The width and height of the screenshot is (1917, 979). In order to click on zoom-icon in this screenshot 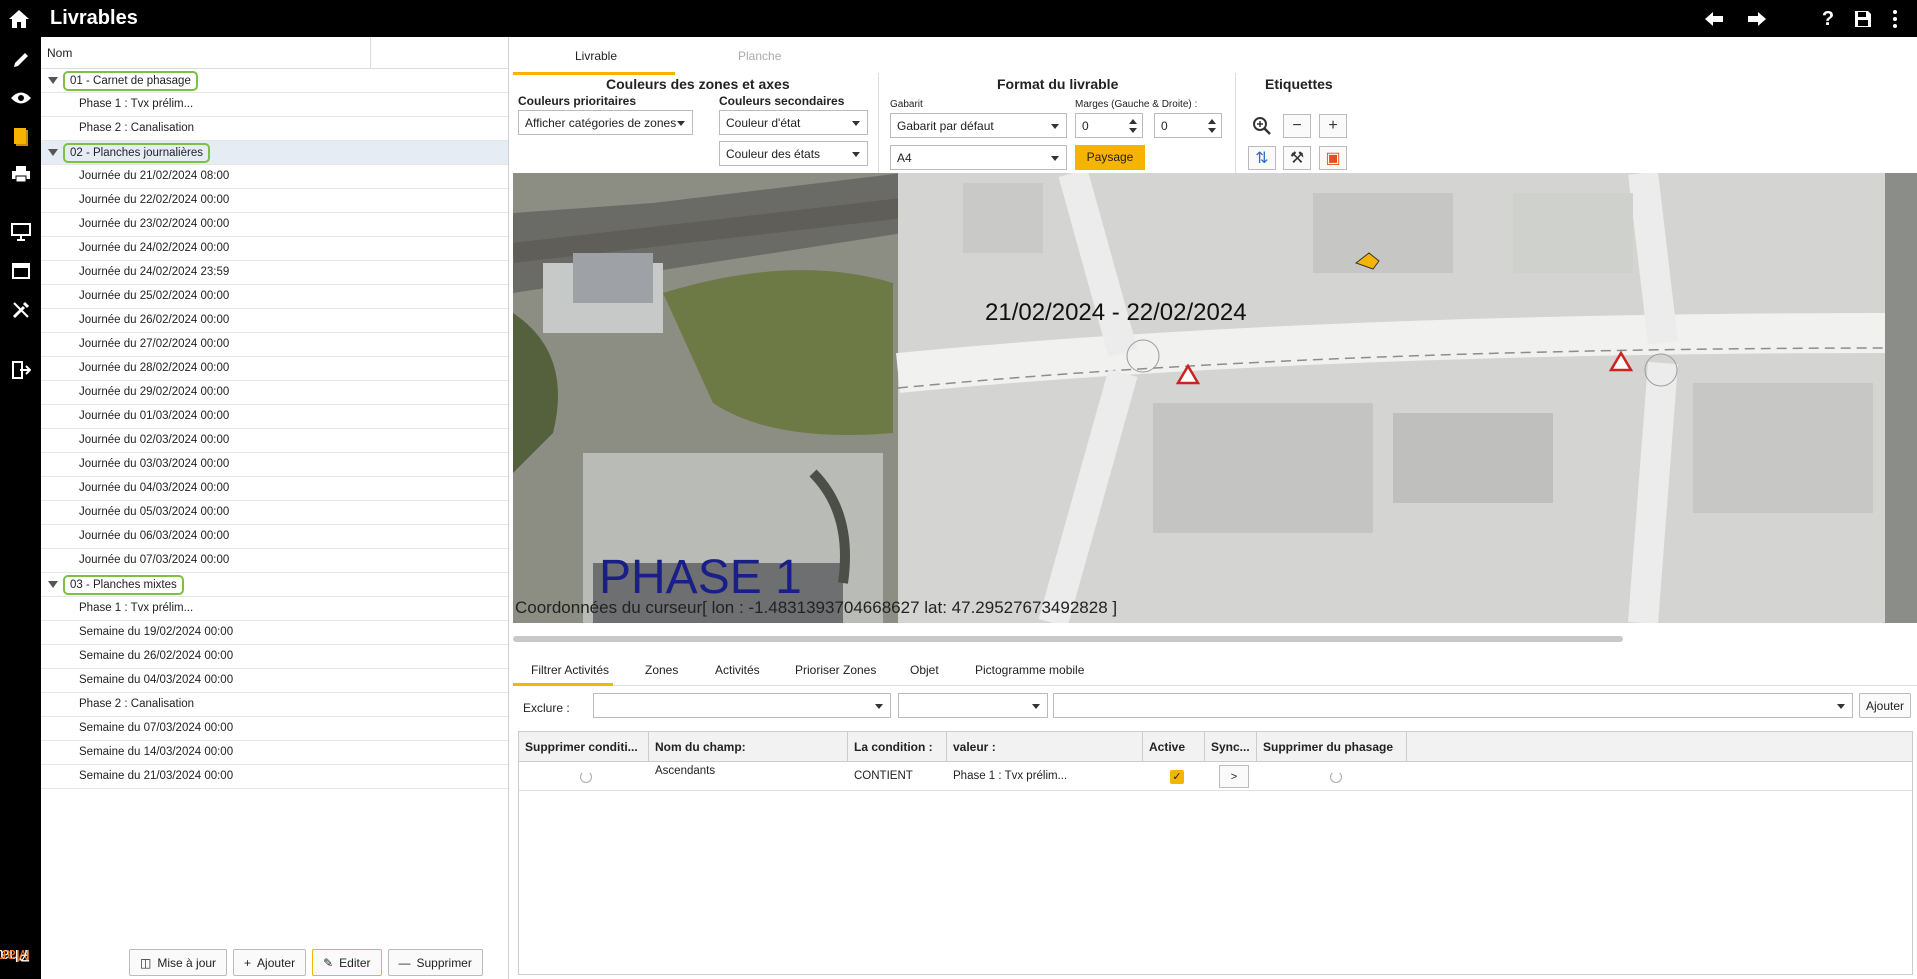, I will do `click(1262, 126)`.